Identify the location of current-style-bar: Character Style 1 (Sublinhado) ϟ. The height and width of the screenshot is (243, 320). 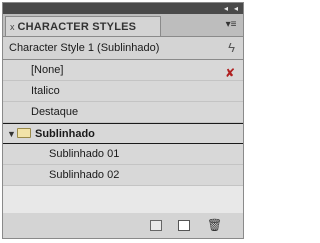
(123, 48).